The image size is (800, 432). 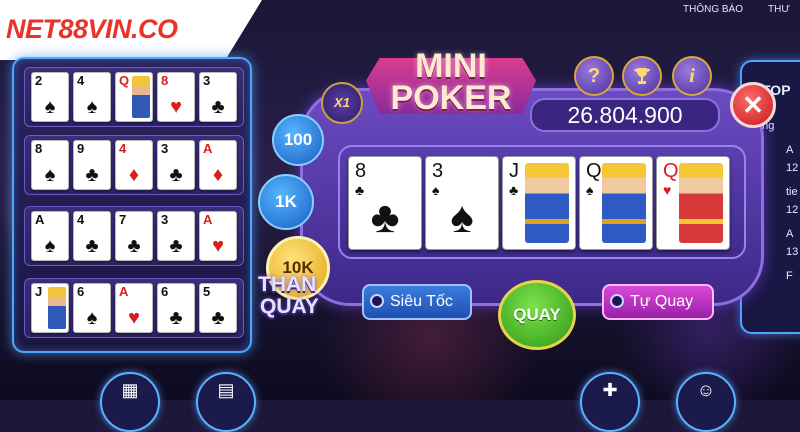 I want to click on auto-spin-button: Tự Quay, so click(x=658, y=302).